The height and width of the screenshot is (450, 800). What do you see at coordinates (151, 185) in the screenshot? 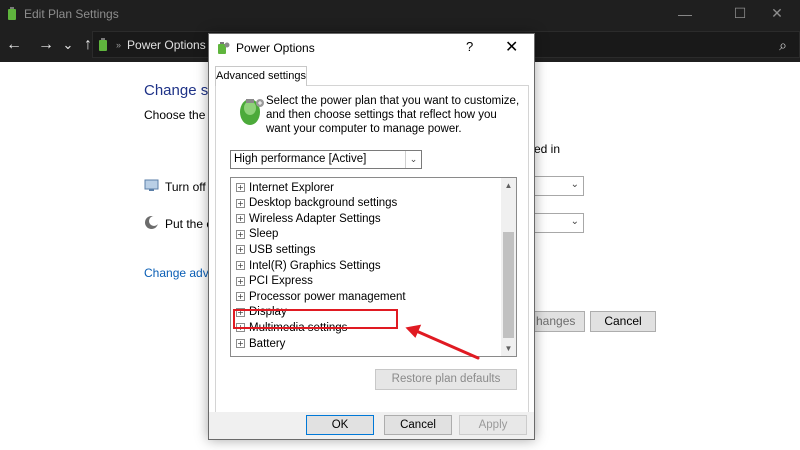
I see `display-icon` at bounding box center [151, 185].